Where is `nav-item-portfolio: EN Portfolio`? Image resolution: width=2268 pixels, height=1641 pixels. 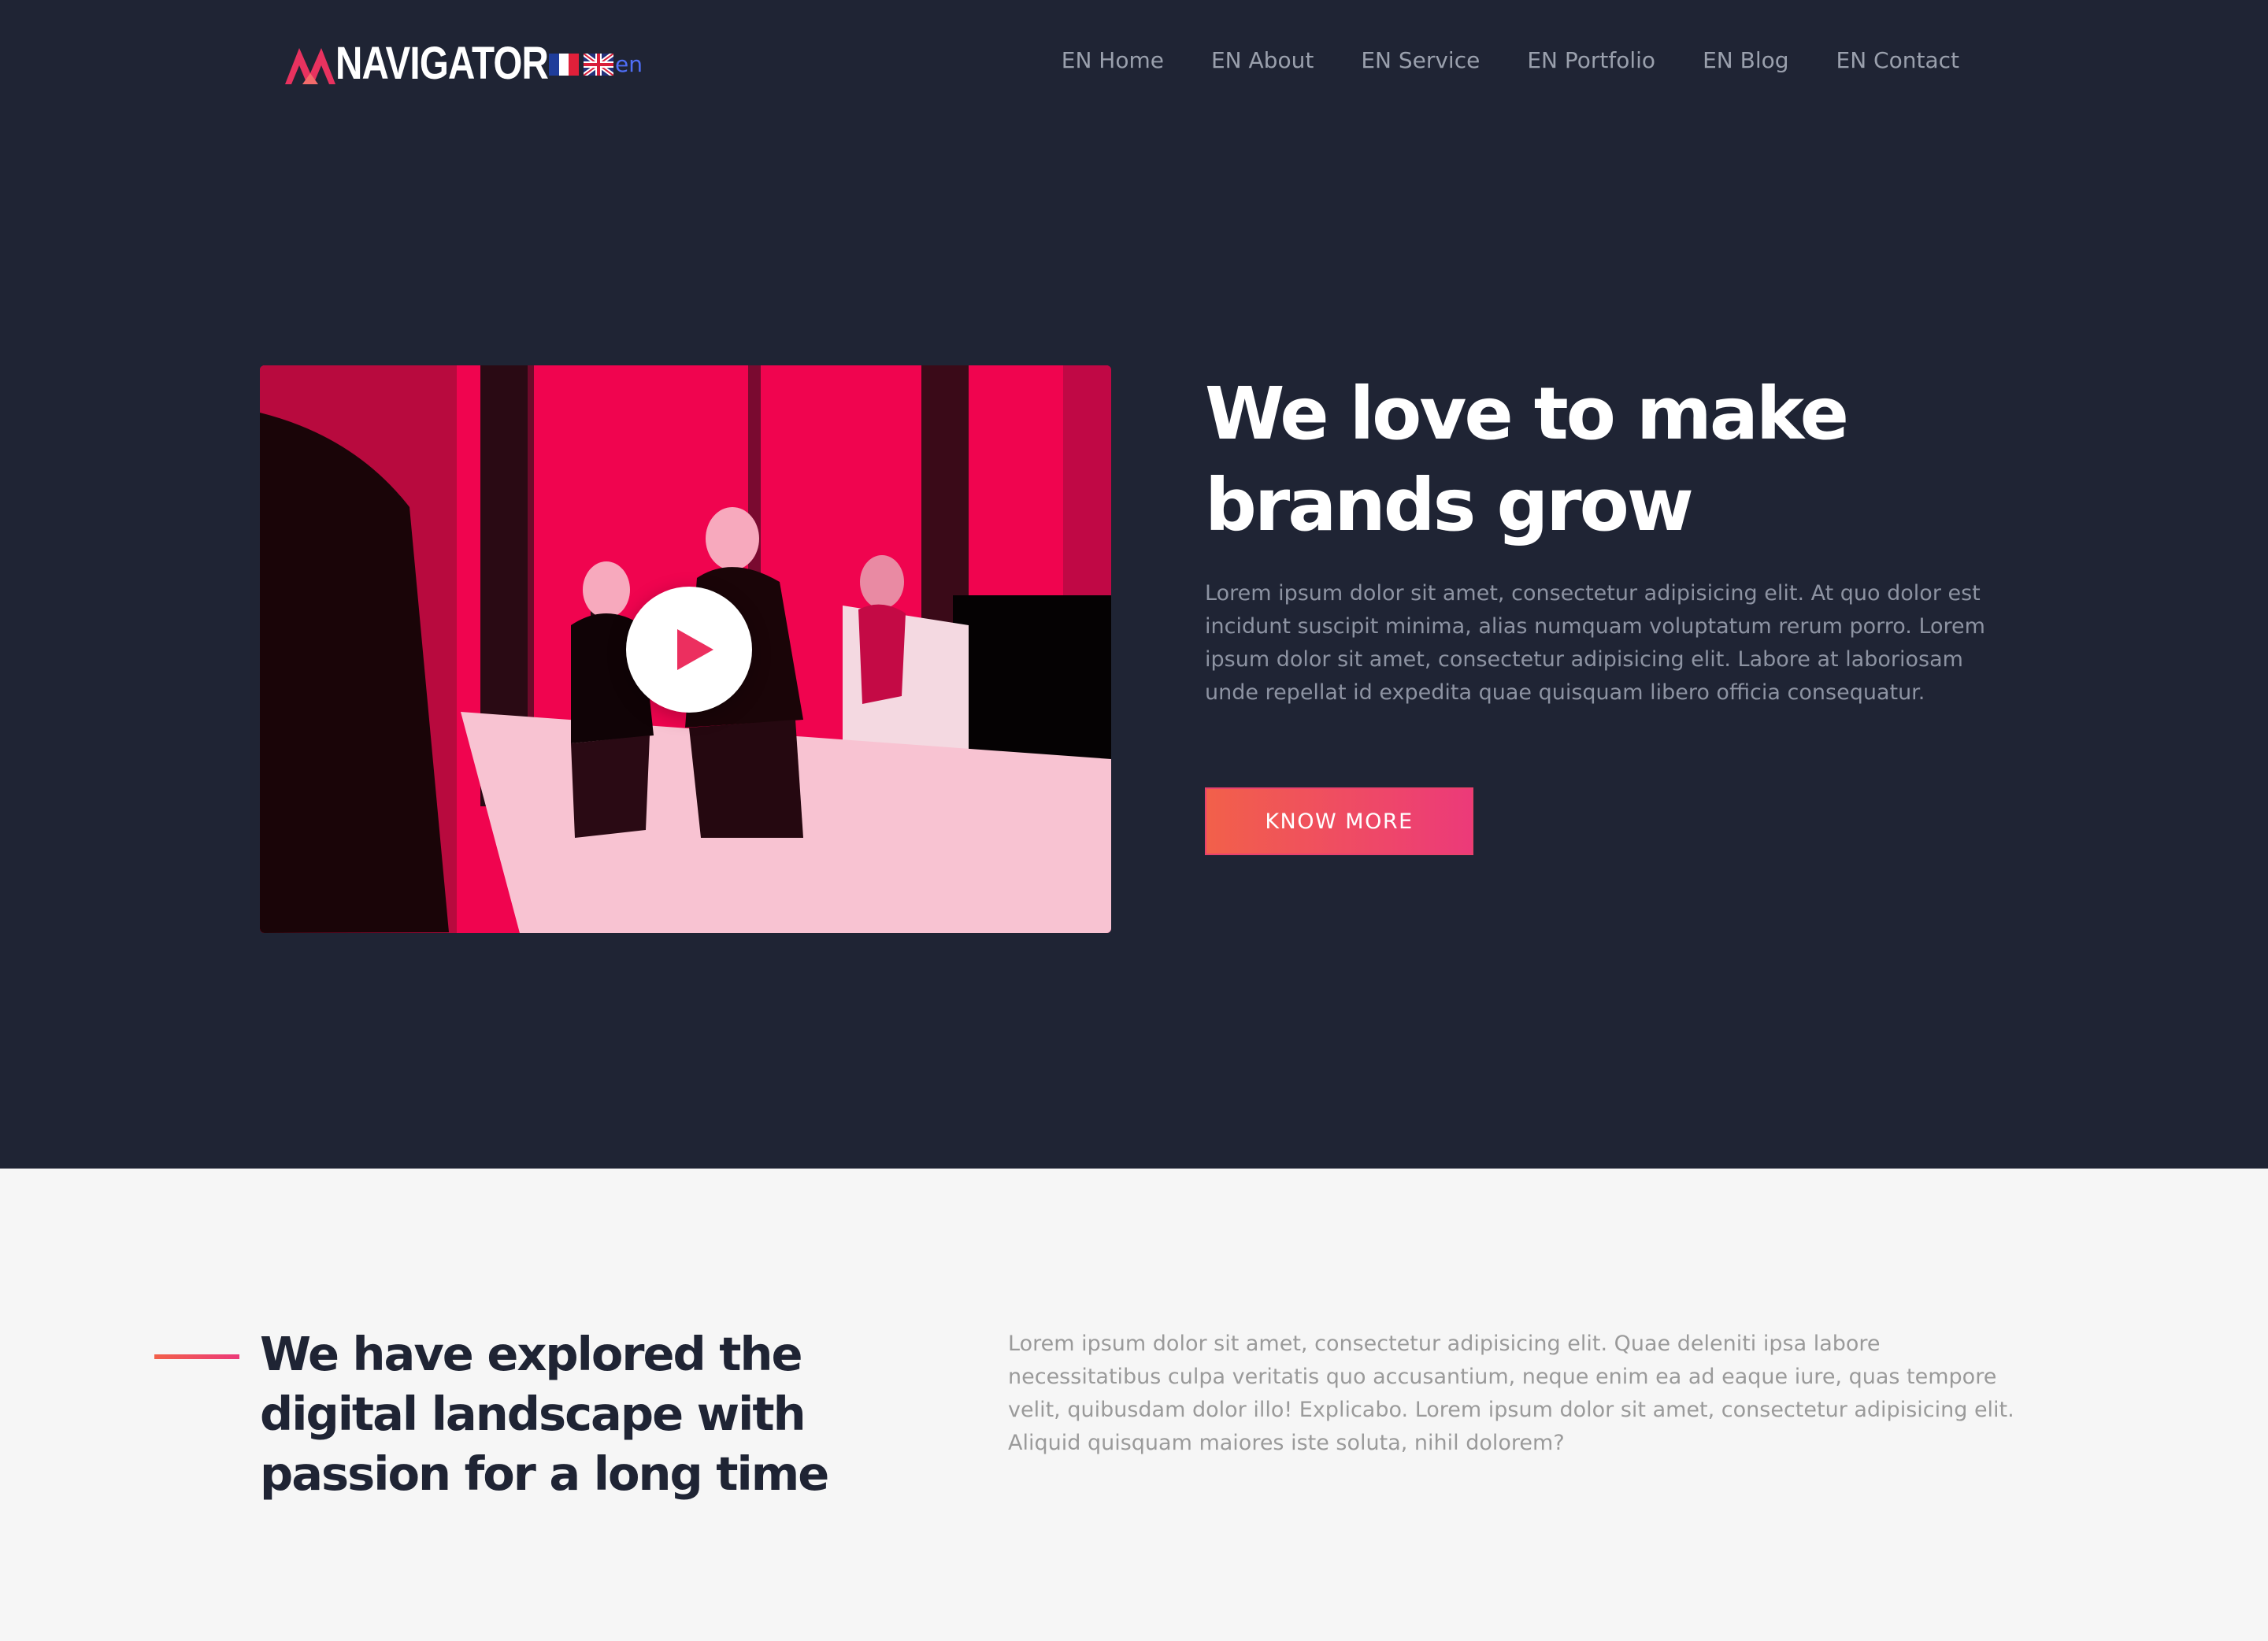
nav-item-portfolio: EN Portfolio is located at coordinates (1591, 60).